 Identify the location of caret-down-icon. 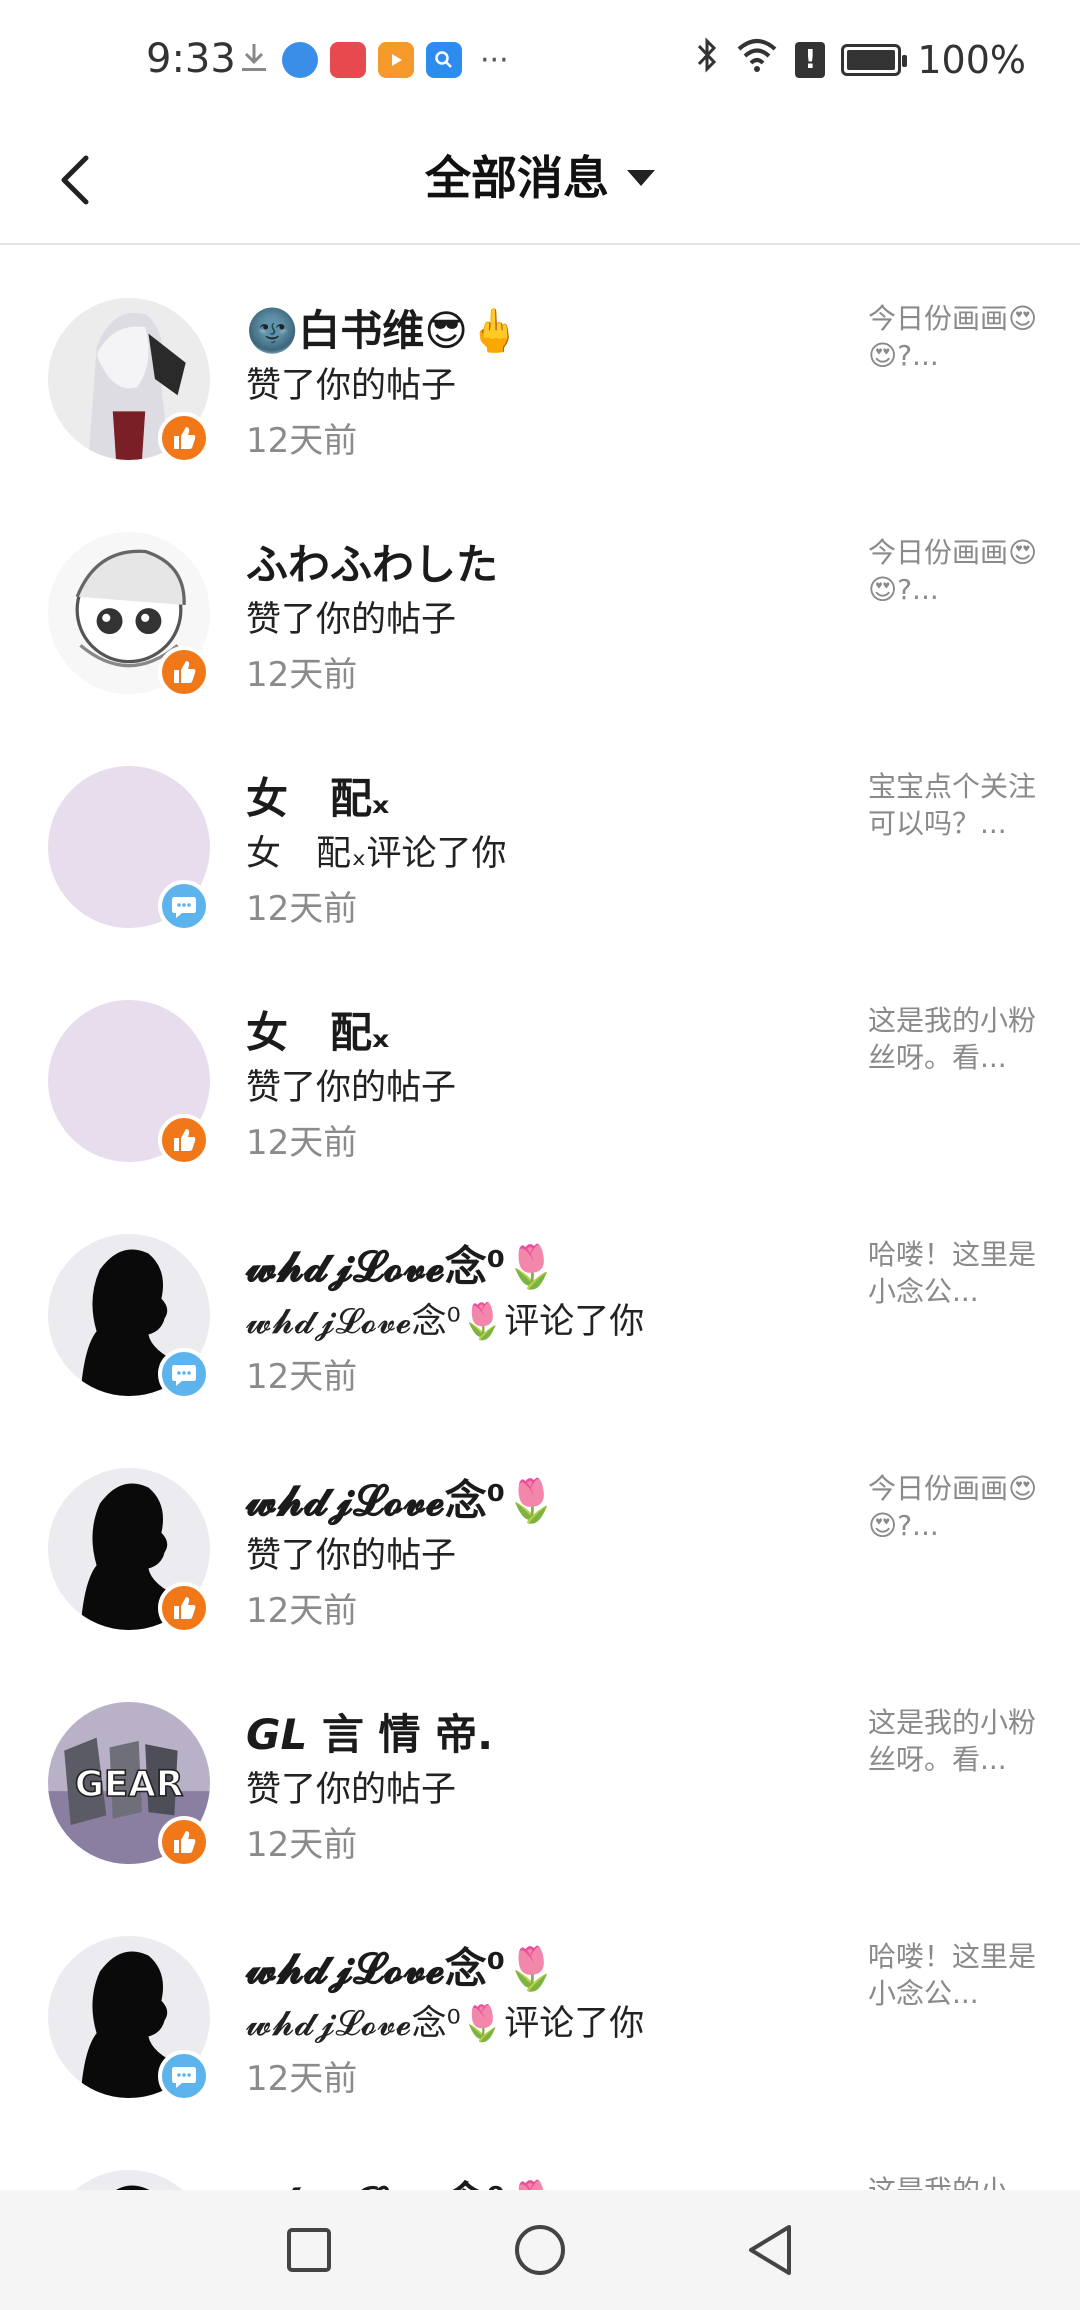
(641, 178).